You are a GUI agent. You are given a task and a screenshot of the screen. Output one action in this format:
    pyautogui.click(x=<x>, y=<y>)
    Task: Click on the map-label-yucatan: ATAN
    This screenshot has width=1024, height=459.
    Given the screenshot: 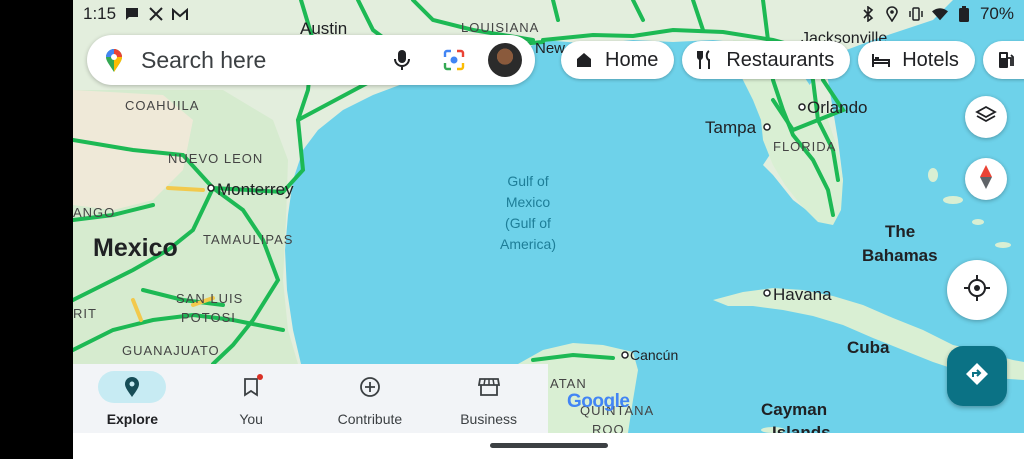 What is the action you would take?
    pyautogui.click(x=568, y=383)
    